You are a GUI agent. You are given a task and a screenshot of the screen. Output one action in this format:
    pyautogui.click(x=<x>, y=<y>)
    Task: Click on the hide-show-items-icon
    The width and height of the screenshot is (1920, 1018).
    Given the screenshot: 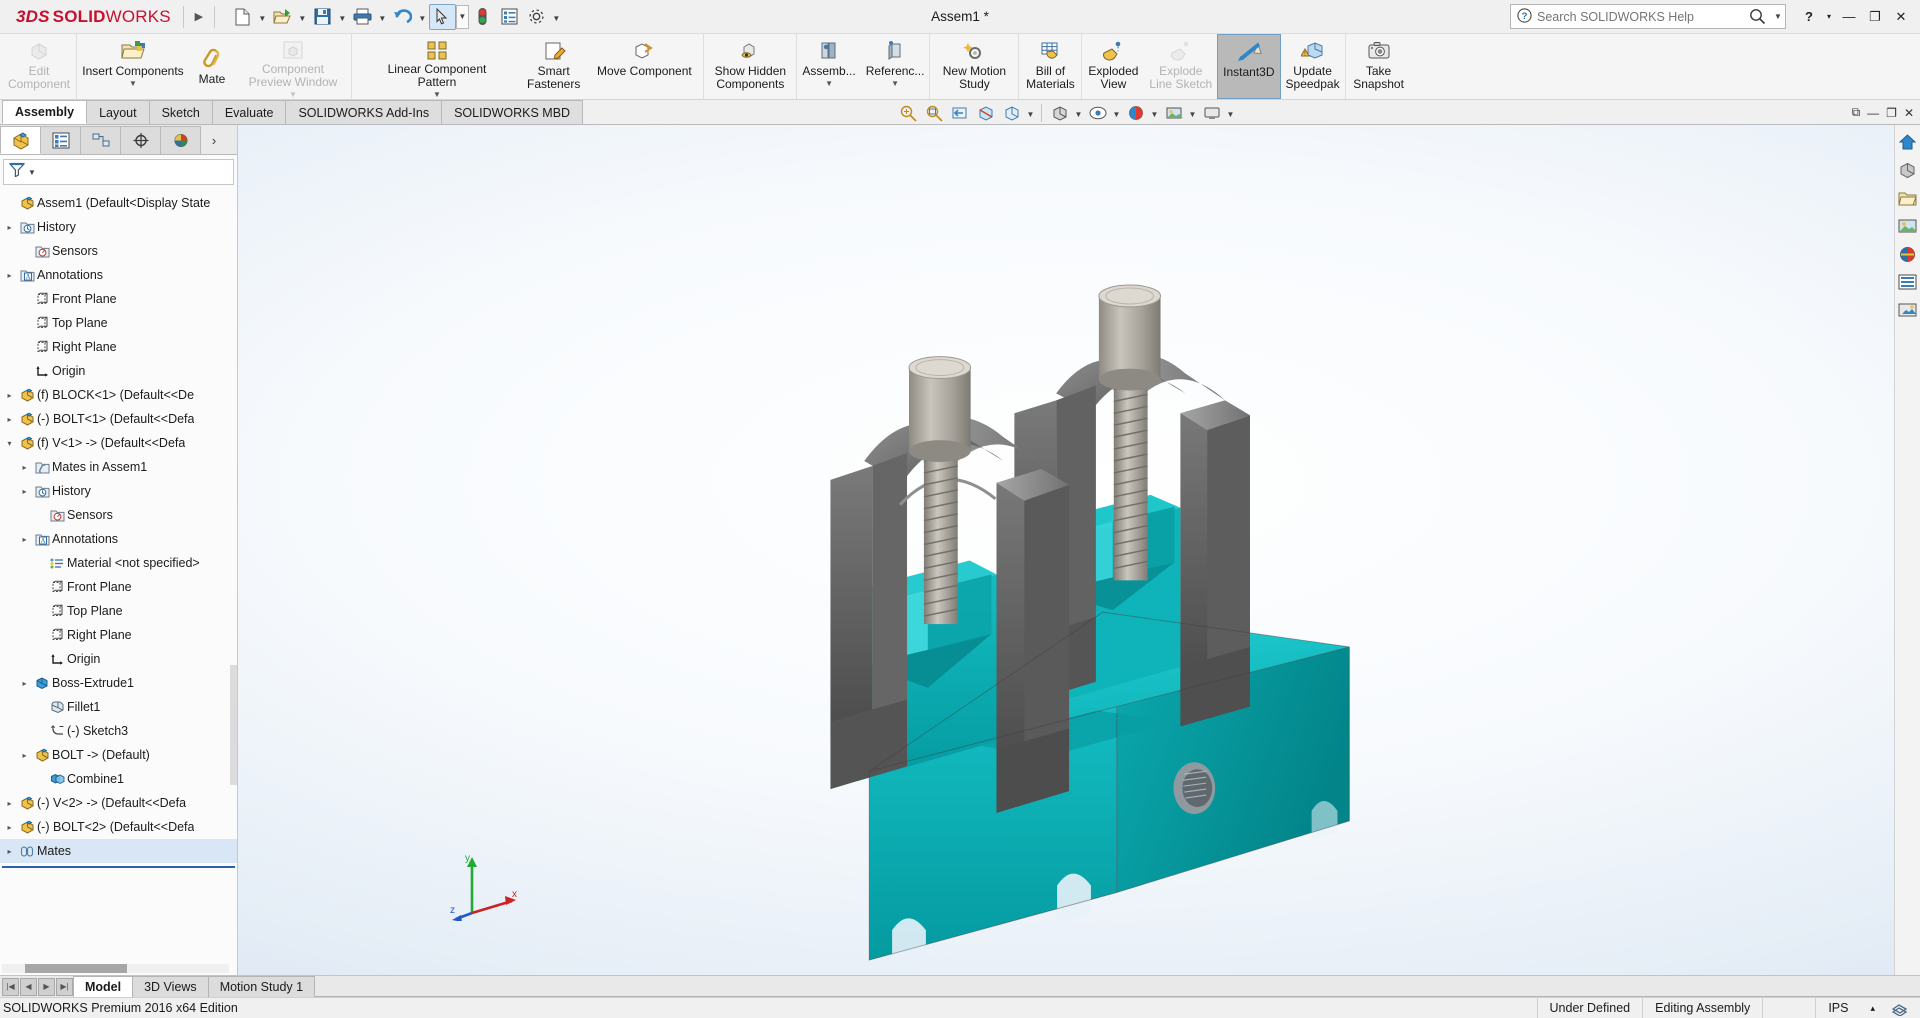 What is the action you would take?
    pyautogui.click(x=1097, y=112)
    